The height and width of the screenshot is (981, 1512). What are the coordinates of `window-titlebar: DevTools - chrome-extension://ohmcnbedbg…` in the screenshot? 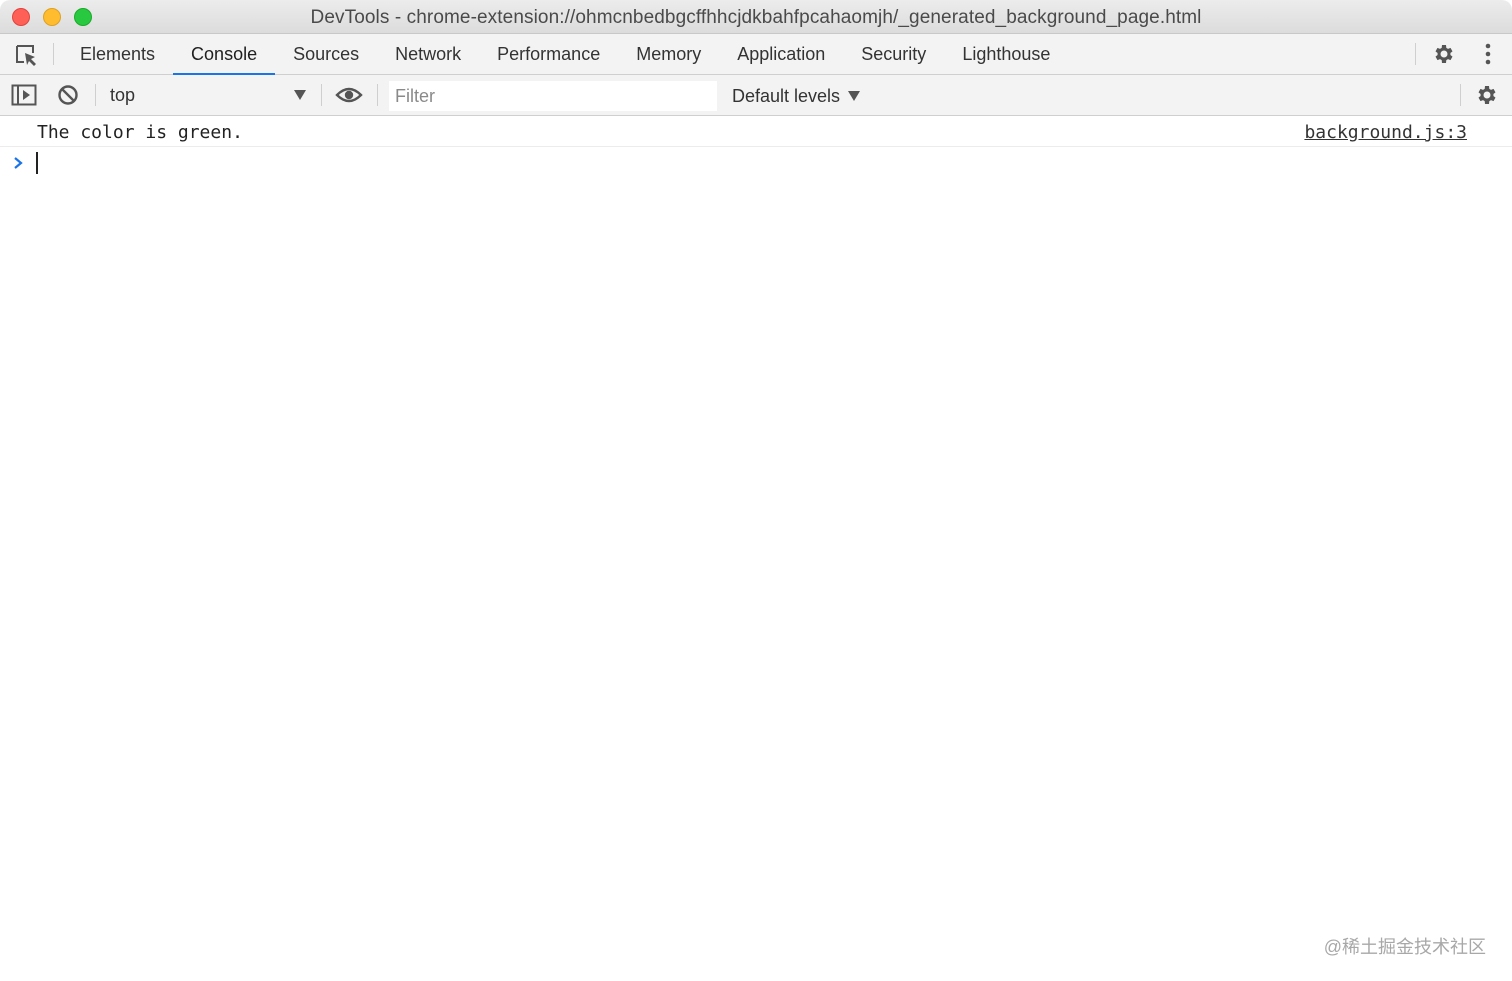 It's located at (756, 17).